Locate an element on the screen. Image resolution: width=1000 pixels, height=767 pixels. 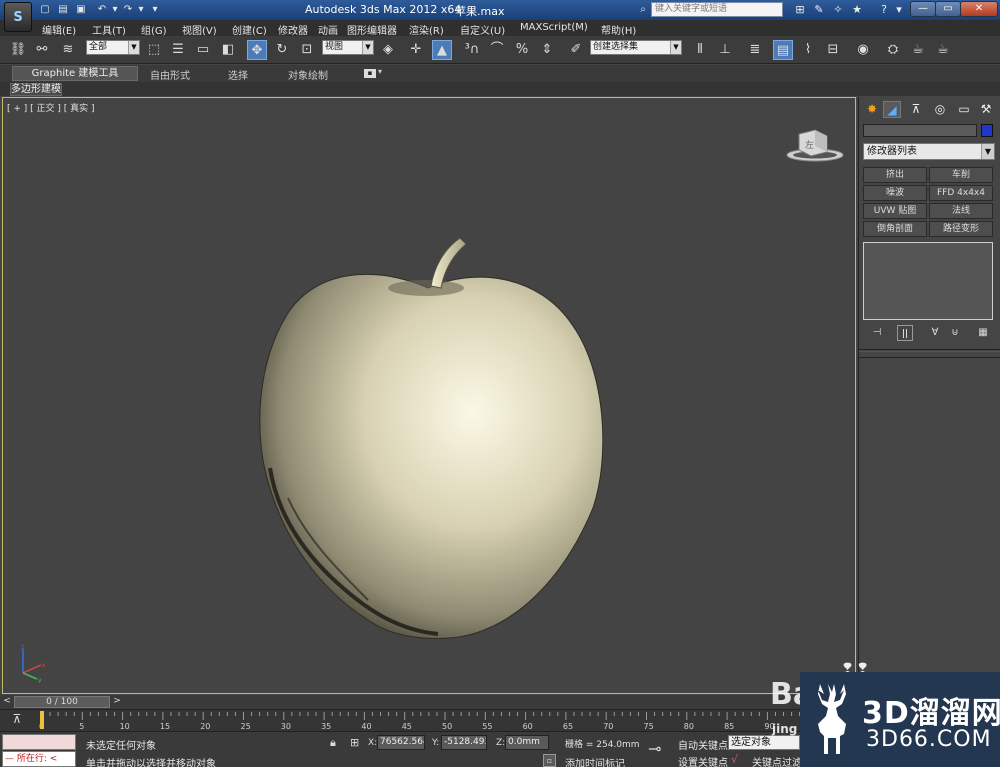
y-coordinate-field: -5128.493 is located at coordinates (464, 742).